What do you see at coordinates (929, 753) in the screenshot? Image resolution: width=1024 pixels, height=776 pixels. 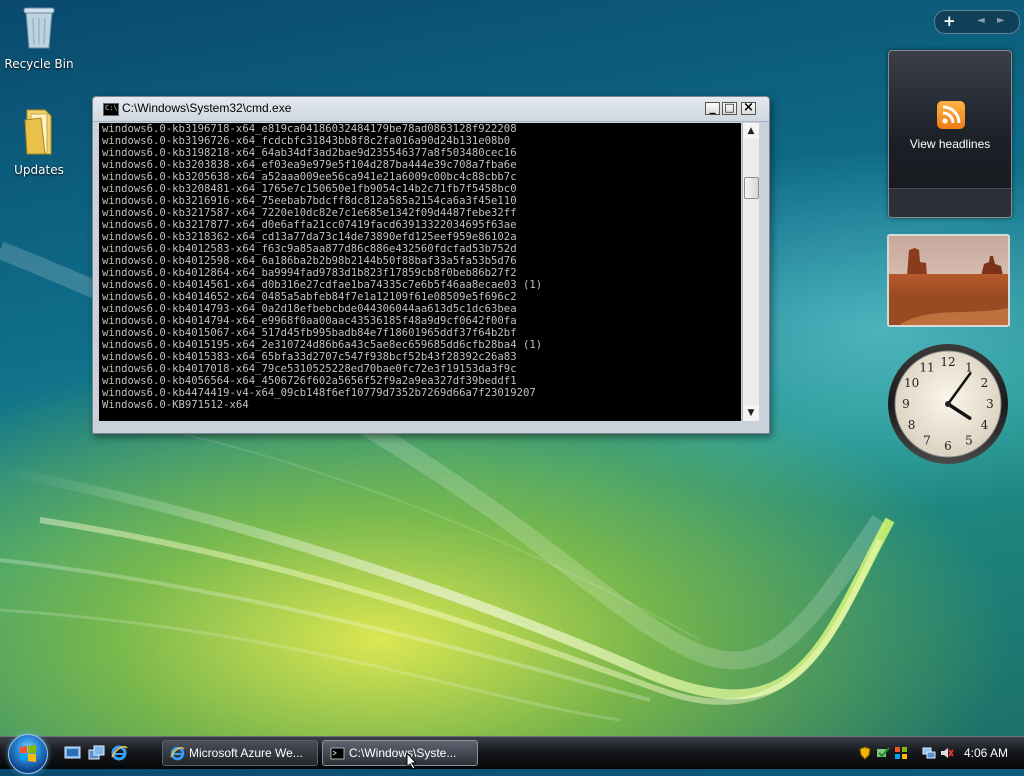 I see `network-icon` at bounding box center [929, 753].